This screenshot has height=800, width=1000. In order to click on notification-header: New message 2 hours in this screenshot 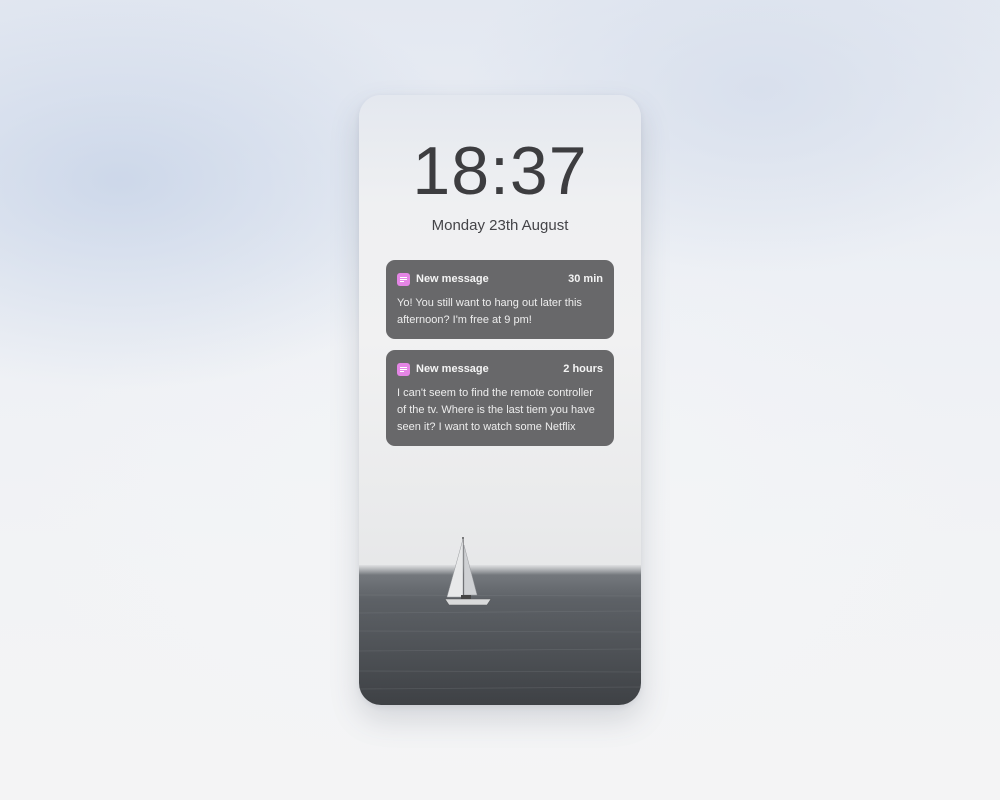, I will do `click(500, 369)`.